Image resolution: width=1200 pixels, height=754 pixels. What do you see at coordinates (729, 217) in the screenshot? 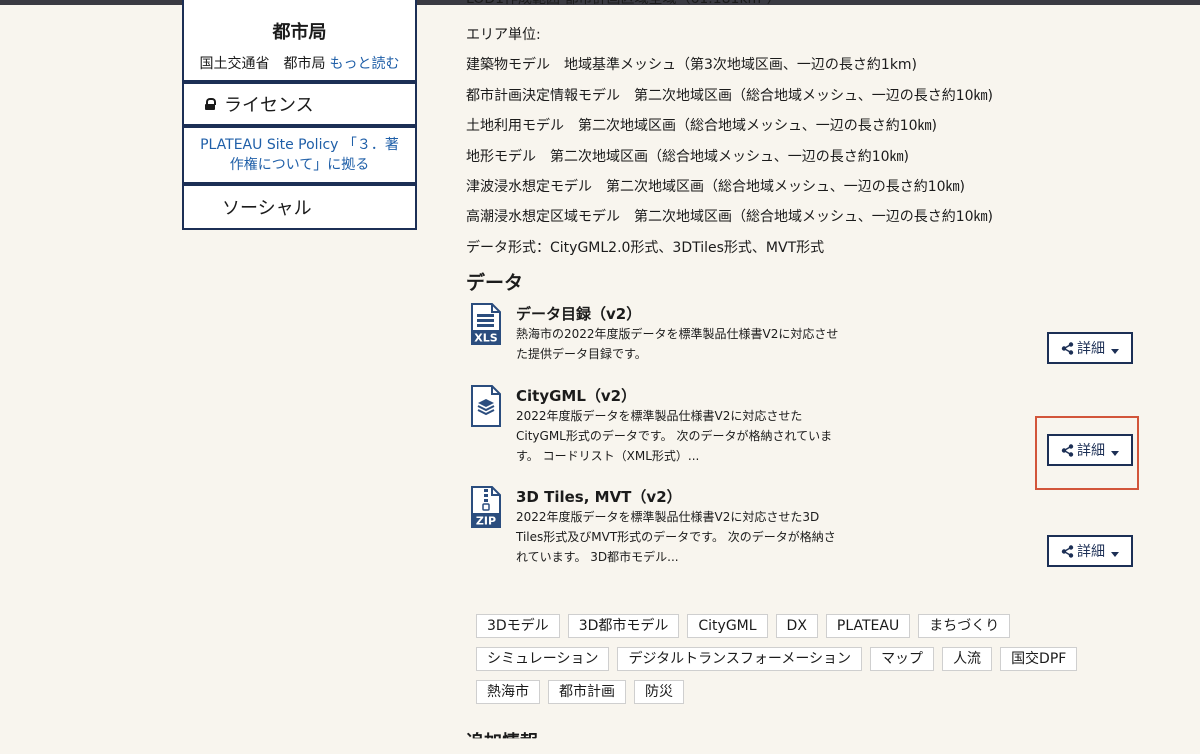
I see `mesh-line: 高潮浸水想定区域モデル 第二次地域区画（総合地域メッシュ、一辺の長さ約10㎞)` at bounding box center [729, 217].